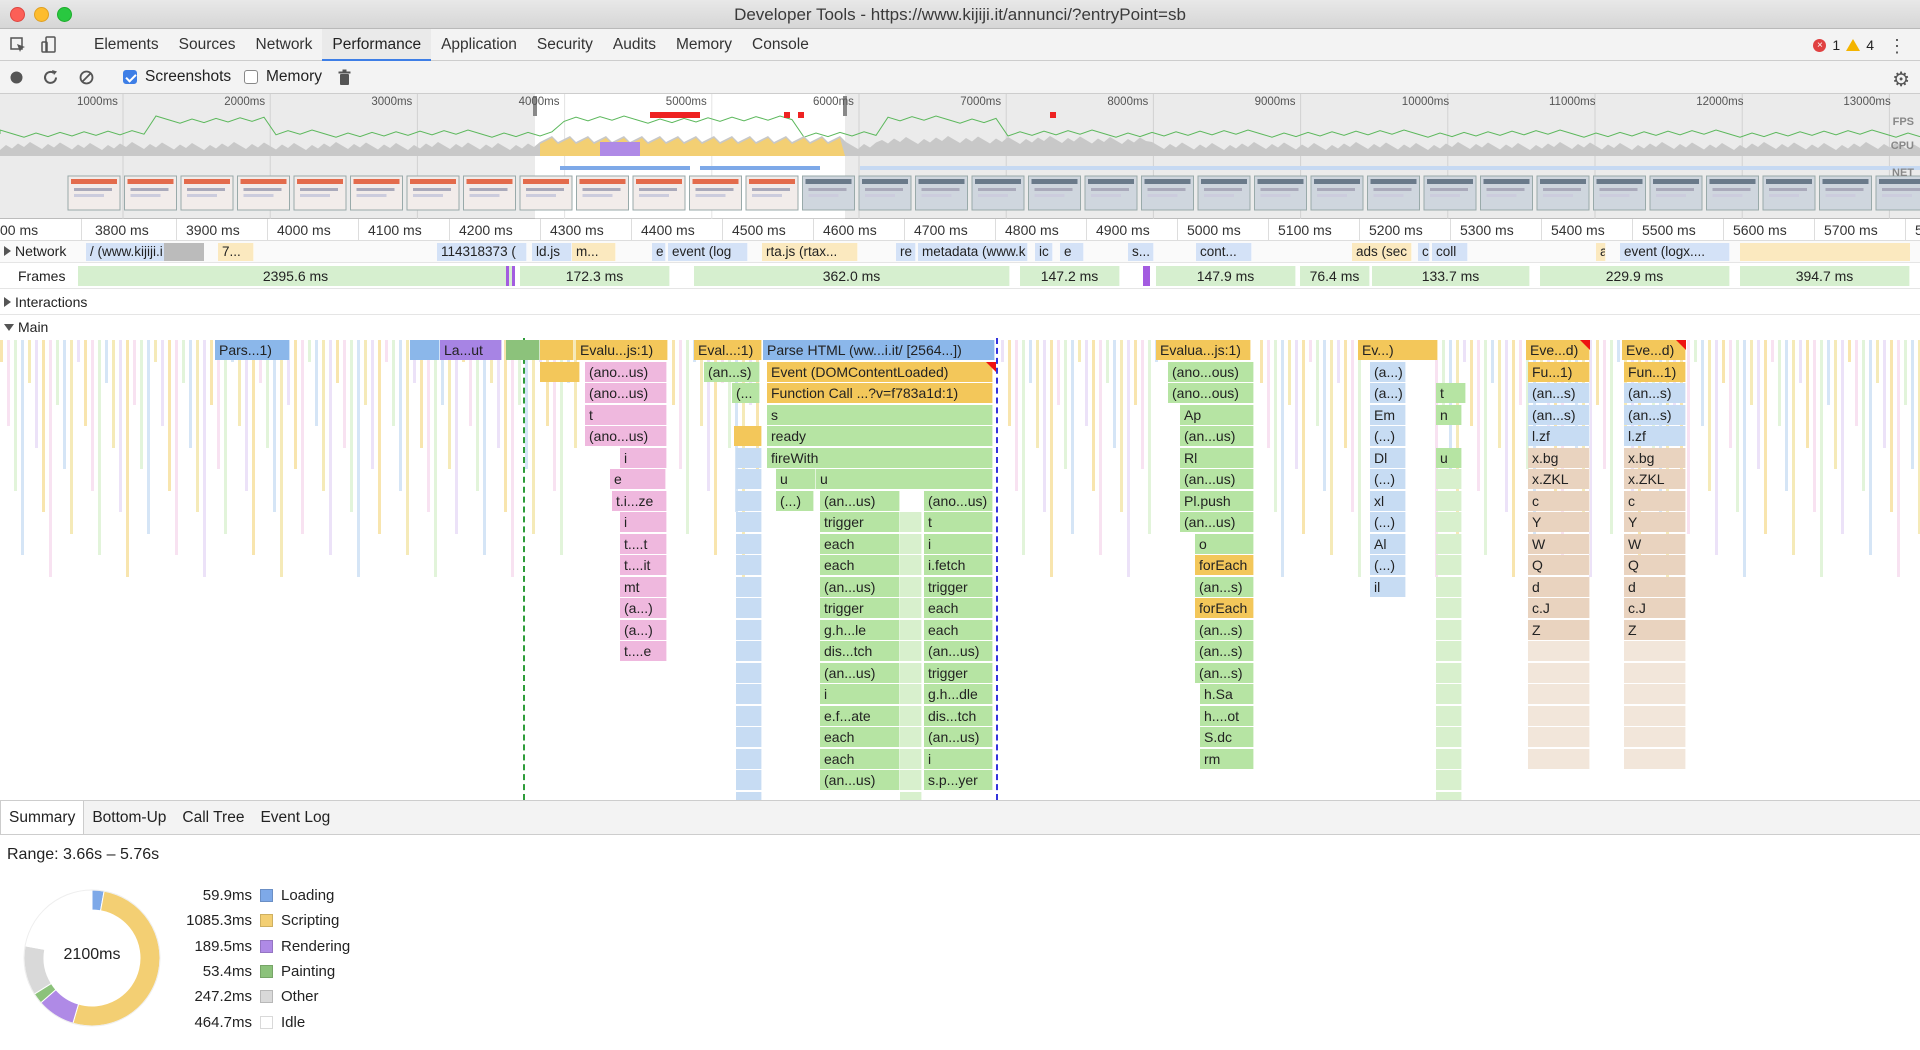 This screenshot has height=1050, width=1920. What do you see at coordinates (1559, 479) in the screenshot?
I see `flame-entry: x.ZKL` at bounding box center [1559, 479].